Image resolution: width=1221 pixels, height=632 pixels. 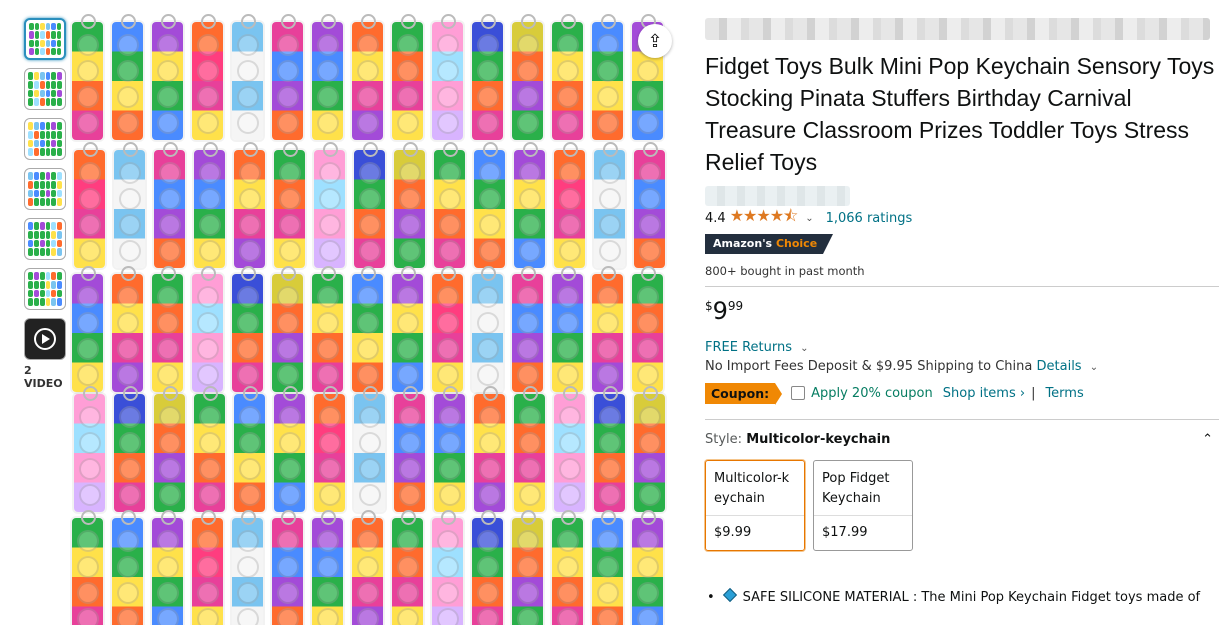 I want to click on shop-items-link: Shop items ›, so click(x=984, y=393).